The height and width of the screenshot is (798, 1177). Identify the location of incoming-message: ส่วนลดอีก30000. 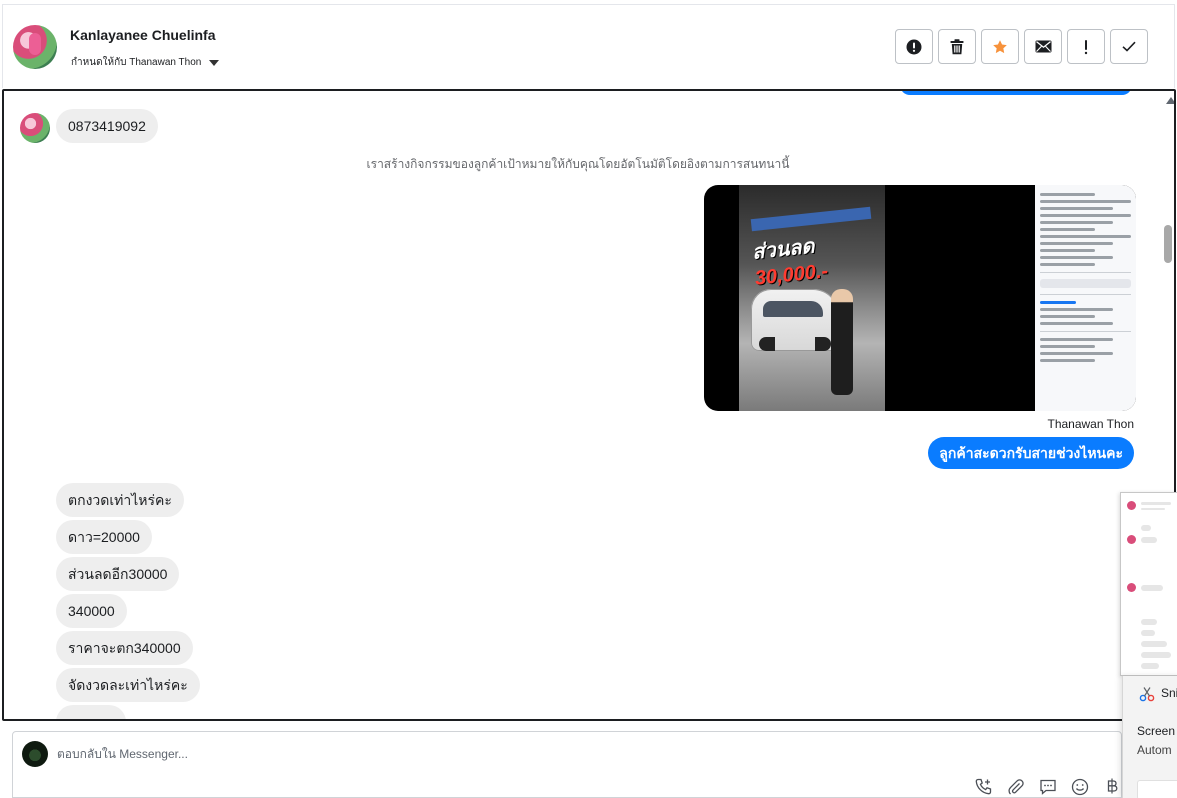
(118, 574).